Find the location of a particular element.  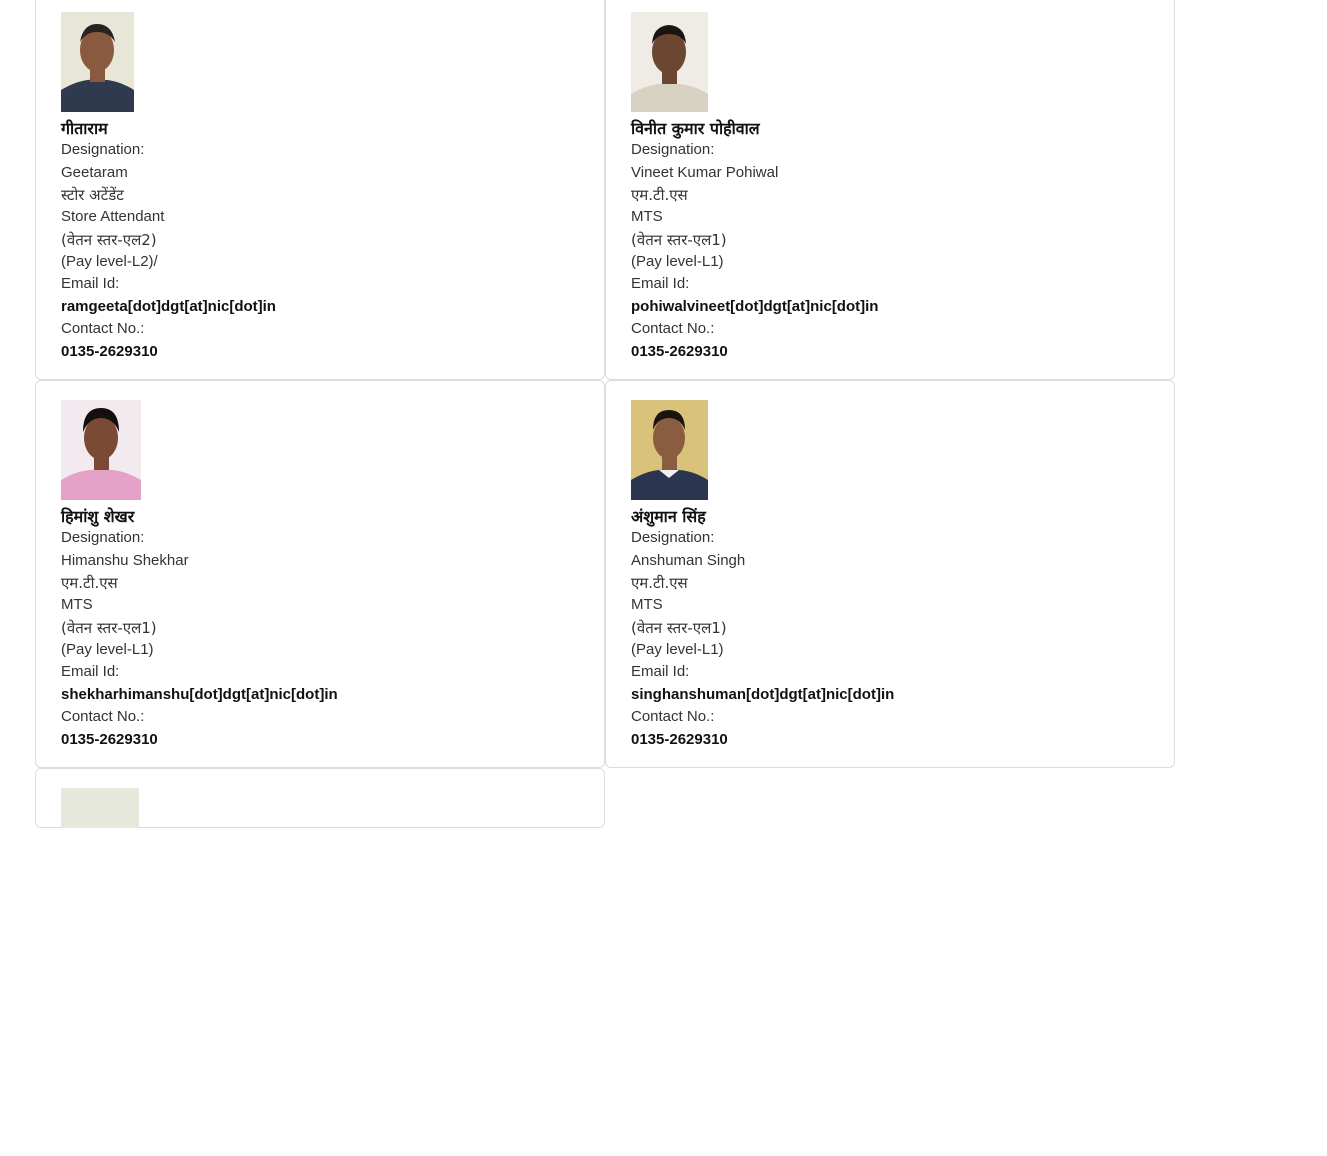

designation-english: Store Attendant is located at coordinates (113, 216).